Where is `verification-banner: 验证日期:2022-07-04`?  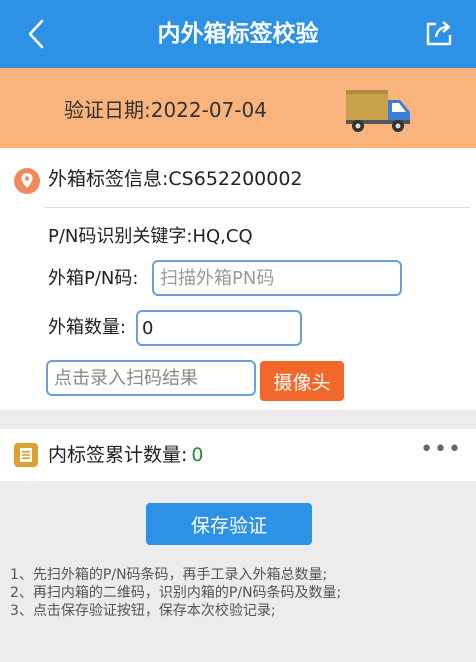
verification-banner: 验证日期:2022-07-04 is located at coordinates (238, 108).